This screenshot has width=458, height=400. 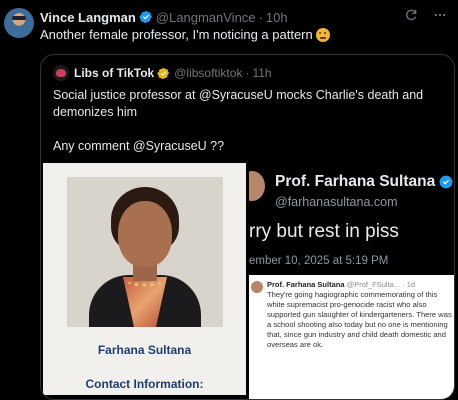 I want to click on author-name: Vince Langman, so click(x=88, y=17).